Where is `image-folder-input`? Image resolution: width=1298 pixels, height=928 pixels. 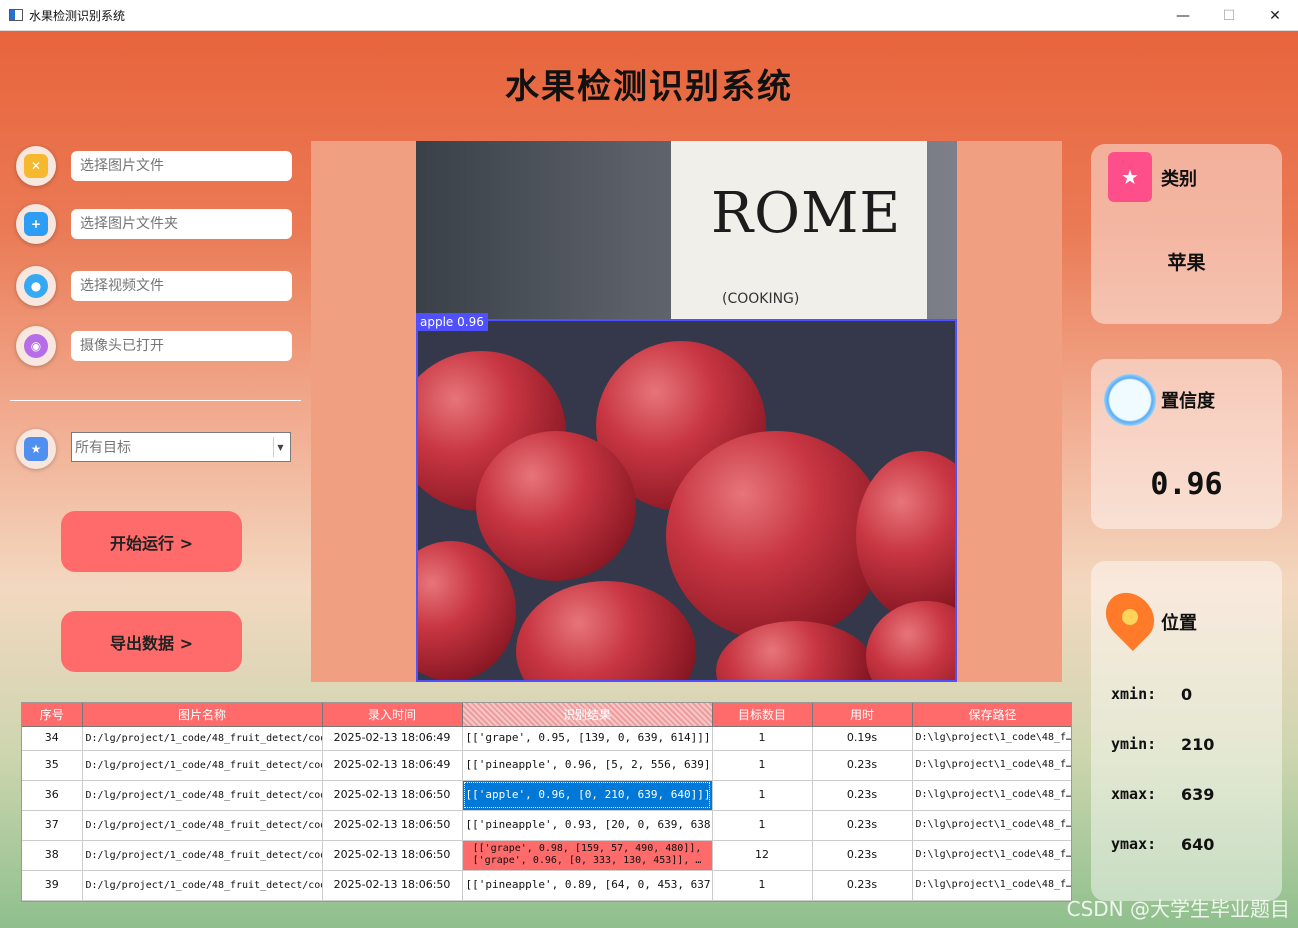
image-folder-input is located at coordinates (181, 224).